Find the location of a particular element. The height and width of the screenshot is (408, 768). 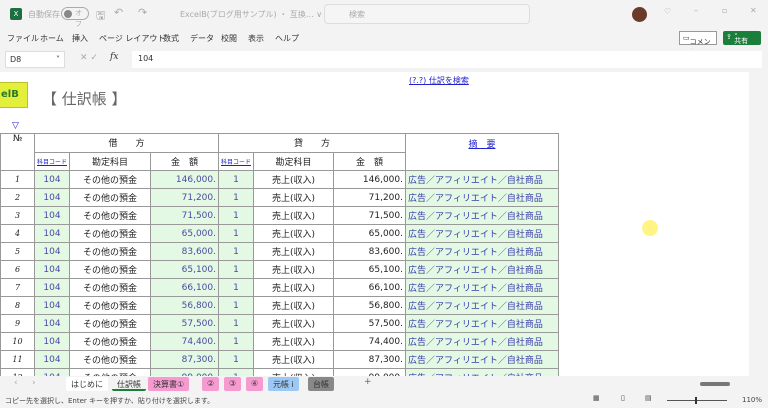

credit-amount: 66,100. is located at coordinates (369, 287).